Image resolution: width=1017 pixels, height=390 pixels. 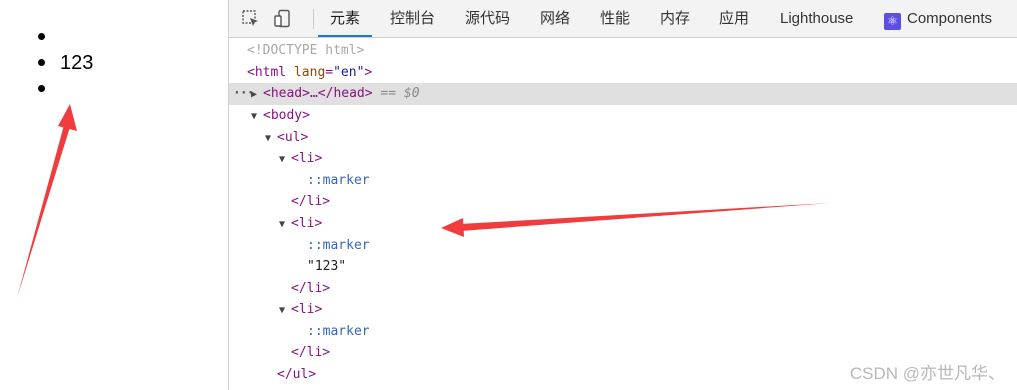 What do you see at coordinates (244, 94) in the screenshot?
I see `more-options-icon: ···` at bounding box center [244, 94].